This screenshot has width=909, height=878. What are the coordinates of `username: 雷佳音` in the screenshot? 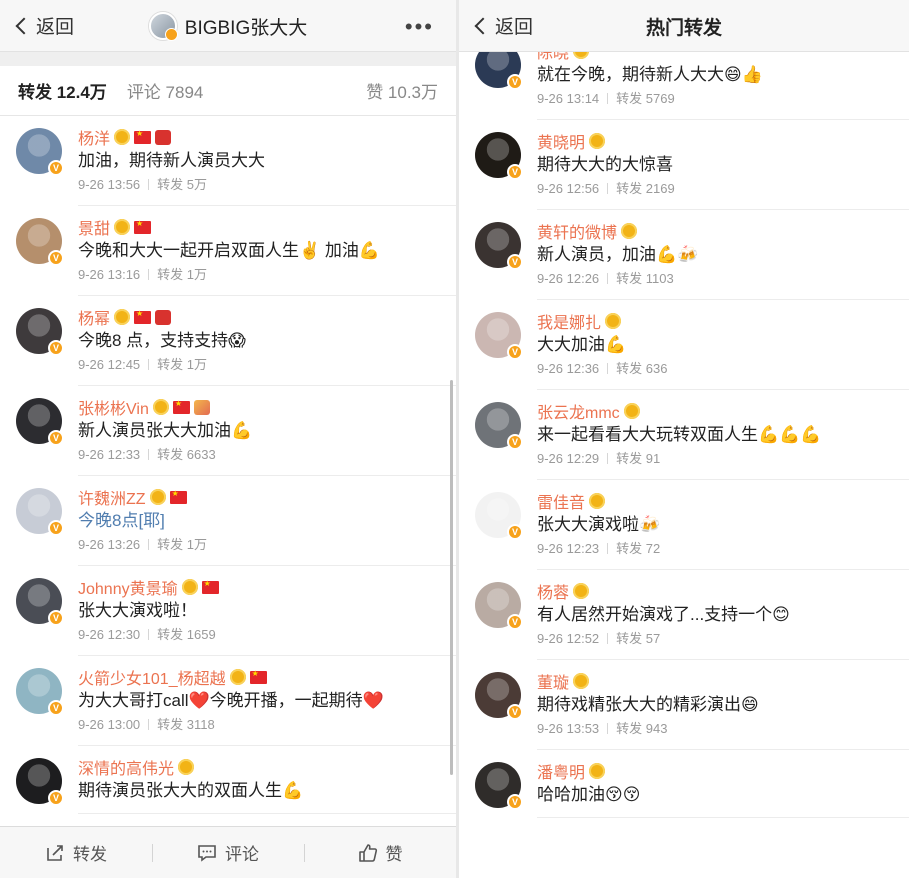 It's located at (561, 501).